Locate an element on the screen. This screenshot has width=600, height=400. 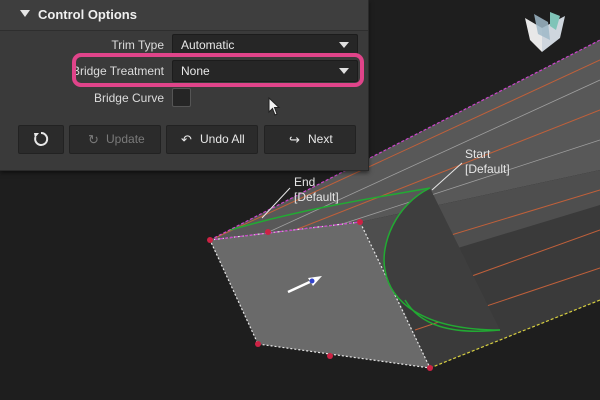
next-button-label: Next is located at coordinates (320, 139).